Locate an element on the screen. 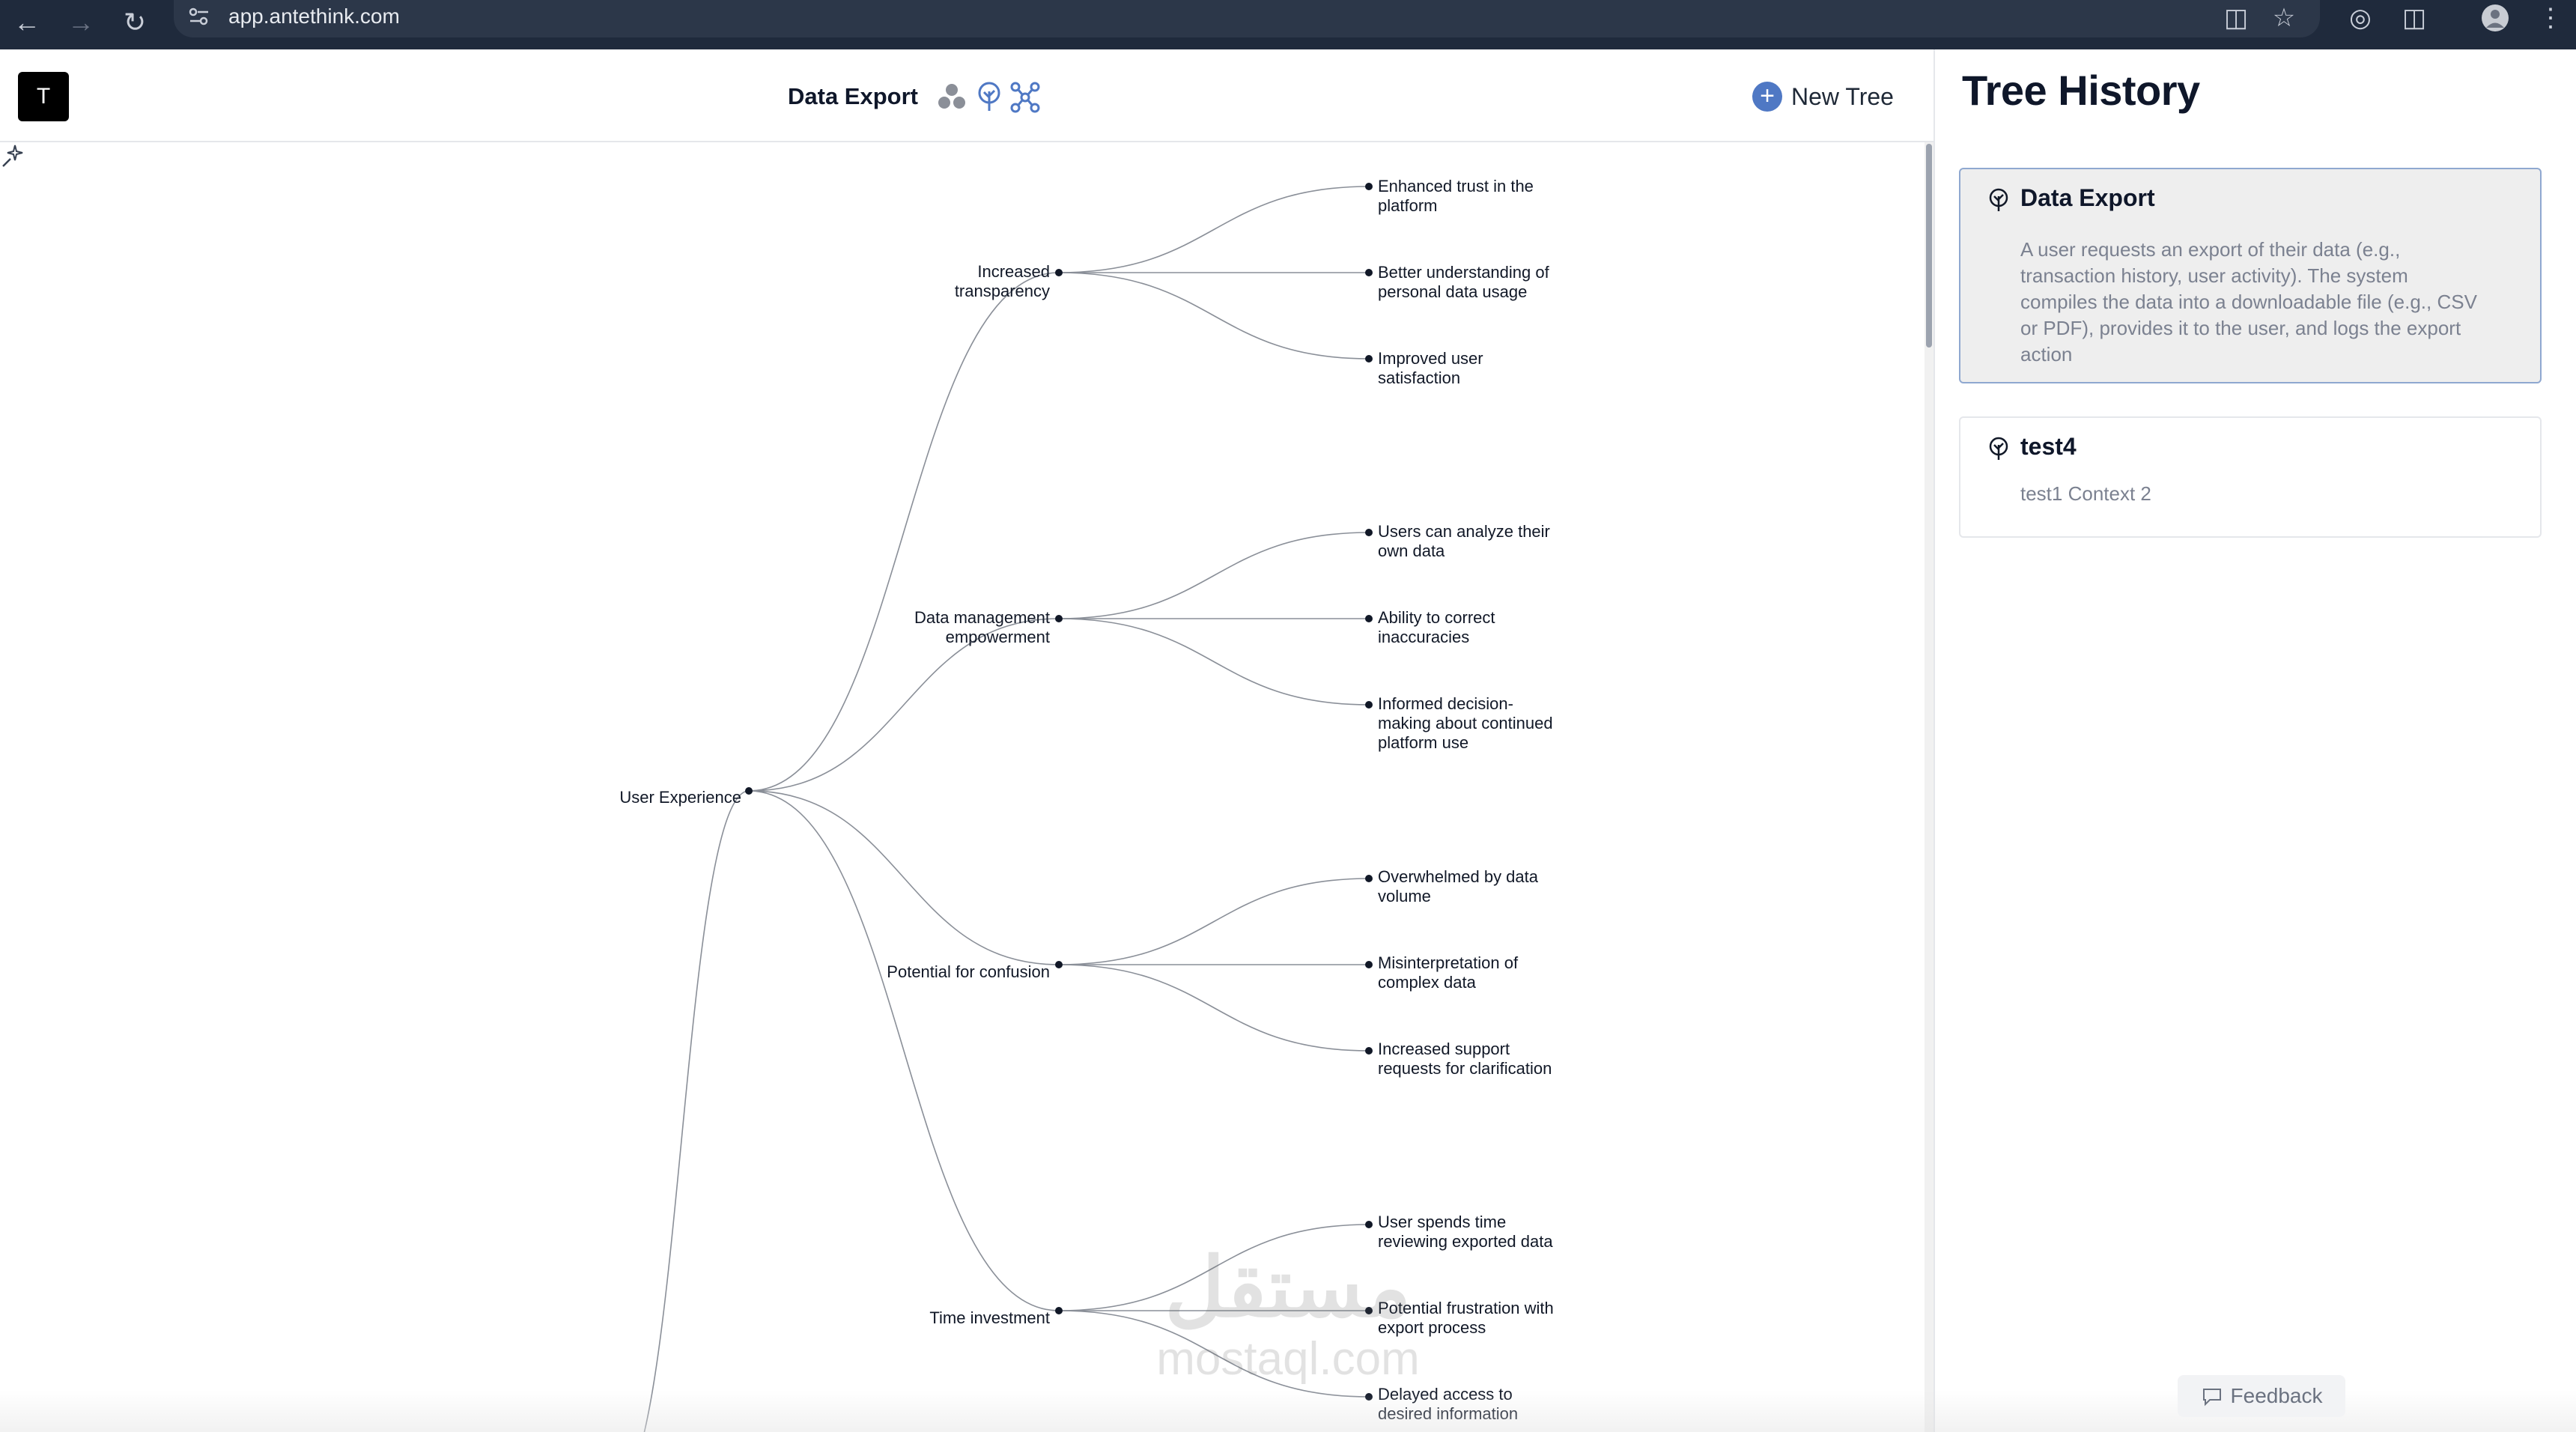 The image size is (2576, 1432). feedback-label: Feedback is located at coordinates (2276, 1396).